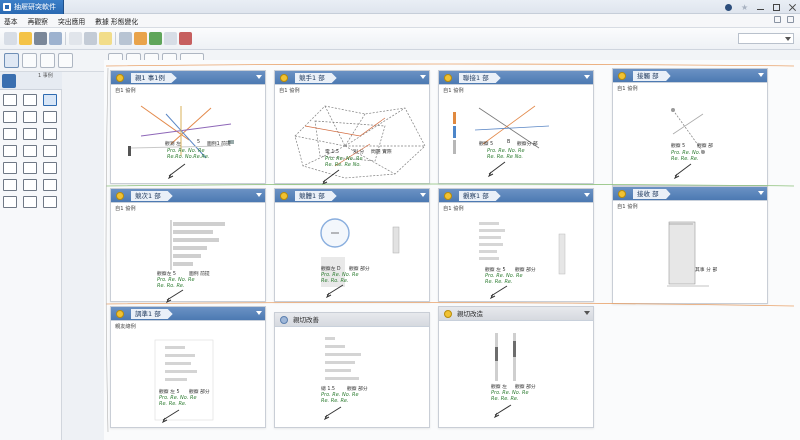 The width and height of the screenshot is (800, 440). Describe the element at coordinates (30, 185) in the screenshot. I see `music-icon` at that location.